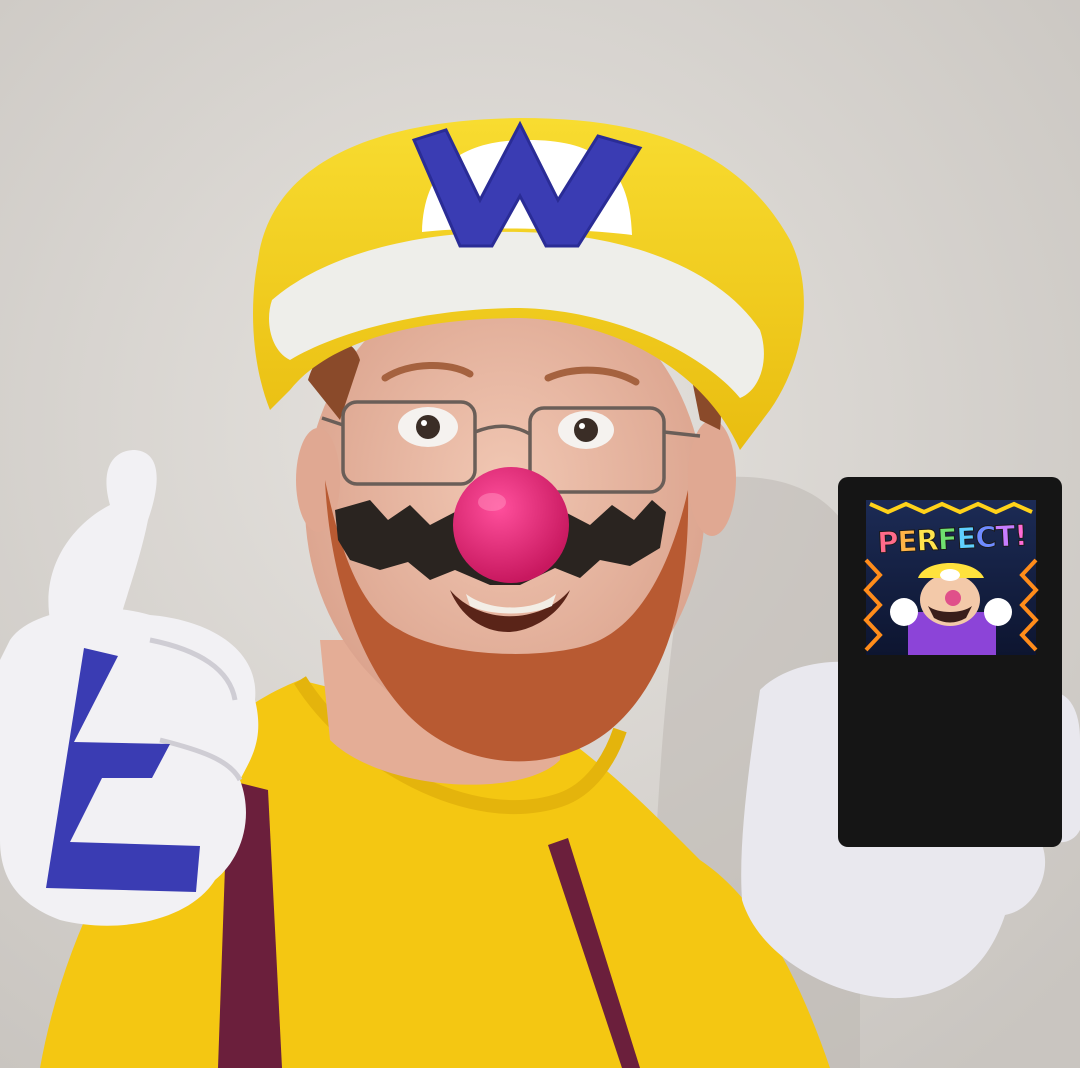  What do you see at coordinates (511, 525) in the screenshot?
I see `clown-nose` at bounding box center [511, 525].